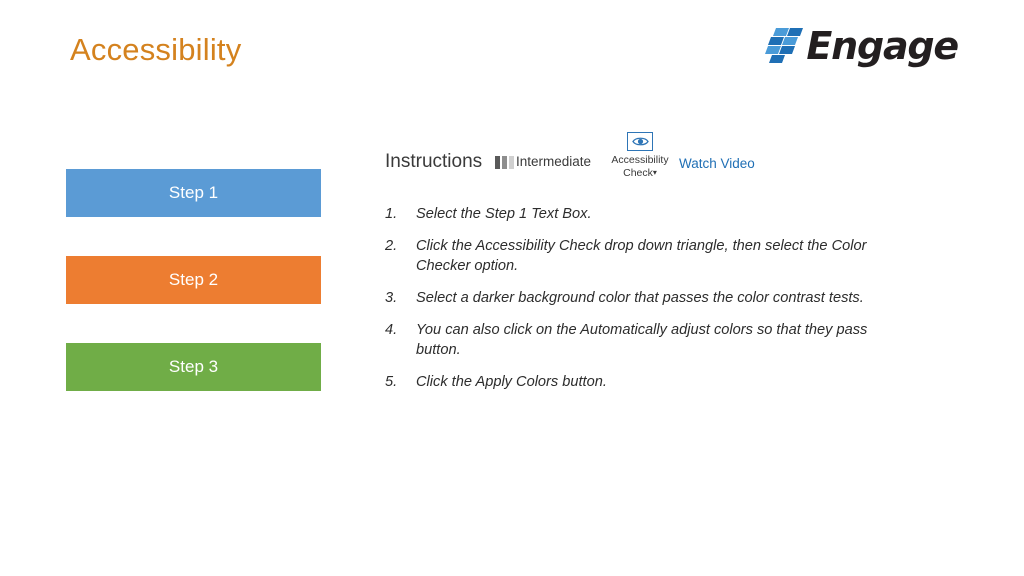  What do you see at coordinates (504, 214) in the screenshot?
I see `list-item-text: Select the Step 1 Text Box.` at bounding box center [504, 214].